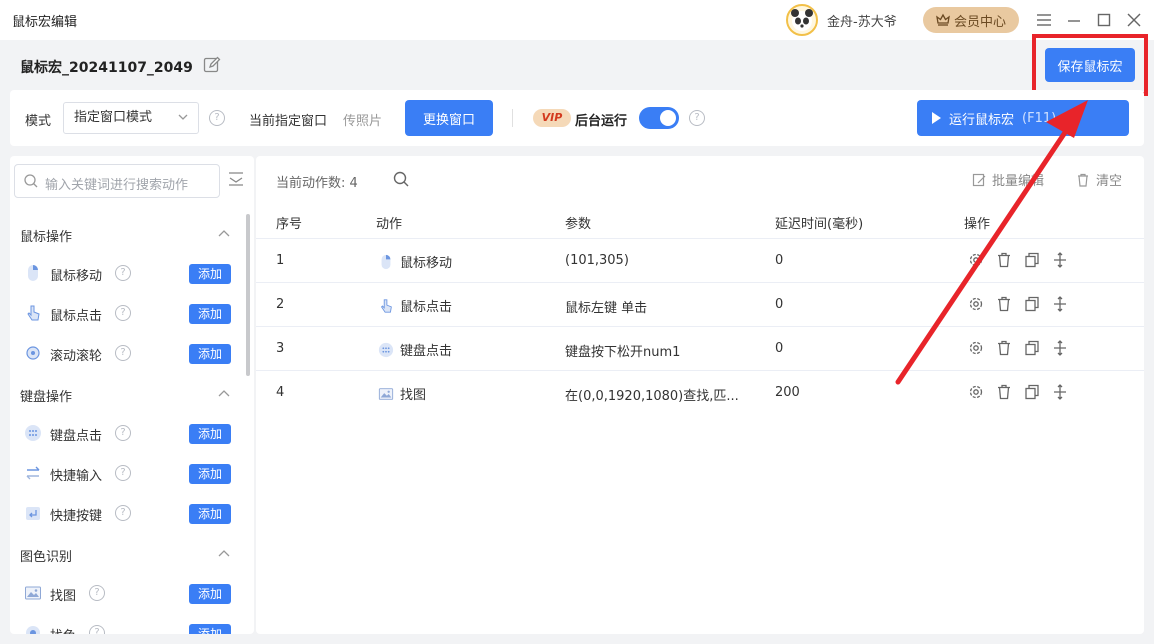 The image size is (1154, 644). What do you see at coordinates (577, 20) in the screenshot?
I see `title-bar: 鼠标宏编辑 金舟-苏大爷 会员中心` at bounding box center [577, 20].